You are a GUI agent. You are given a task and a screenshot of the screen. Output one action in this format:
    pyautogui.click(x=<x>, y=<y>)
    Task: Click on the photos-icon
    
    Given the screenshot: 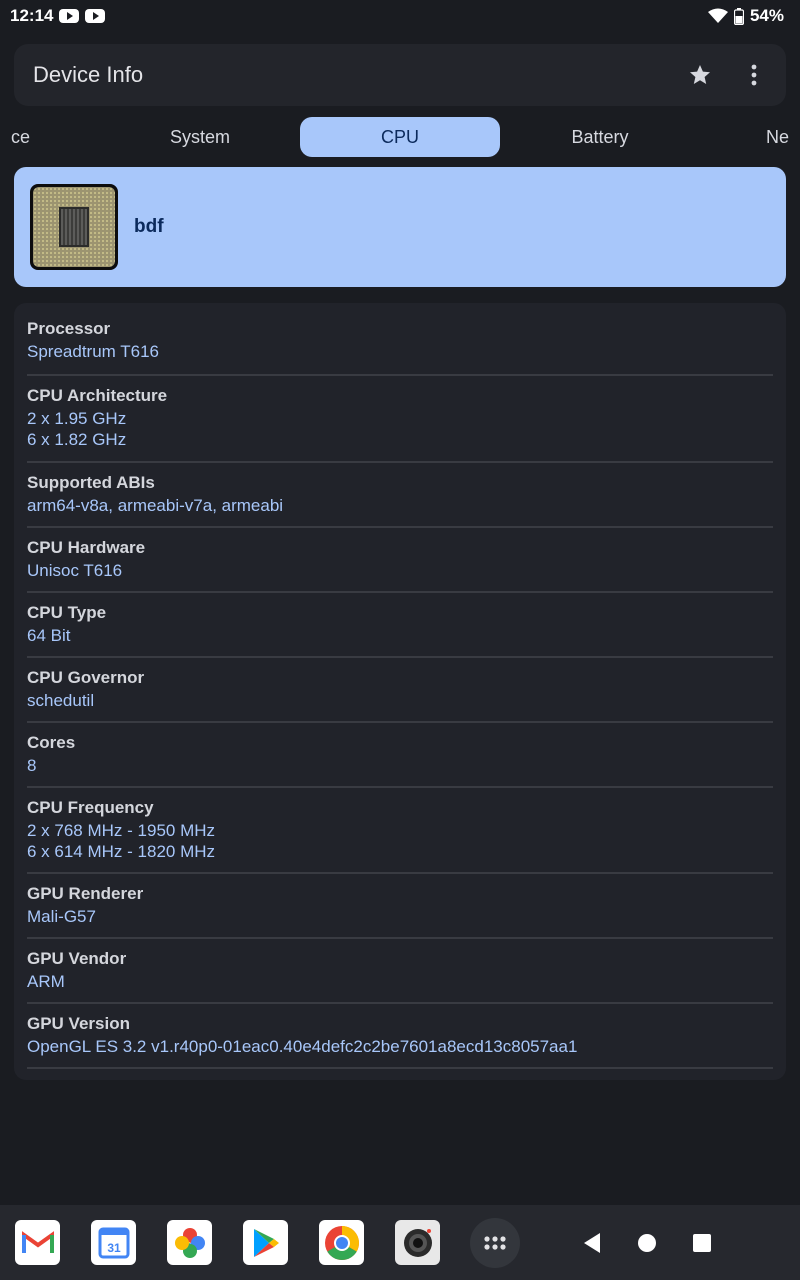 What is the action you would take?
    pyautogui.click(x=189, y=1242)
    